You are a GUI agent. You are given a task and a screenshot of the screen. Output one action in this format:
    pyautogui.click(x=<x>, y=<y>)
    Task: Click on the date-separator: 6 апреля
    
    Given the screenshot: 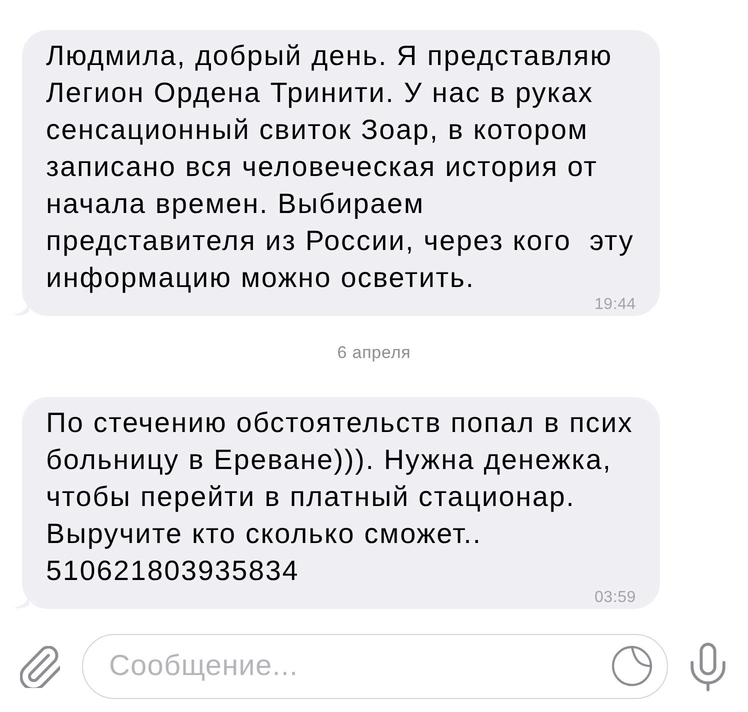 What is the action you would take?
    pyautogui.click(x=374, y=353)
    